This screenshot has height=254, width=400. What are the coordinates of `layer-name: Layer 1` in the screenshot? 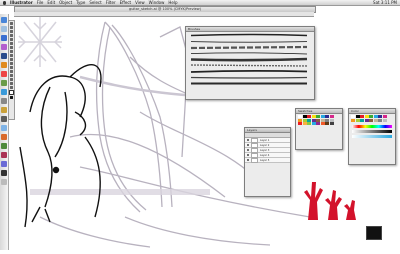 It's located at (265, 140).